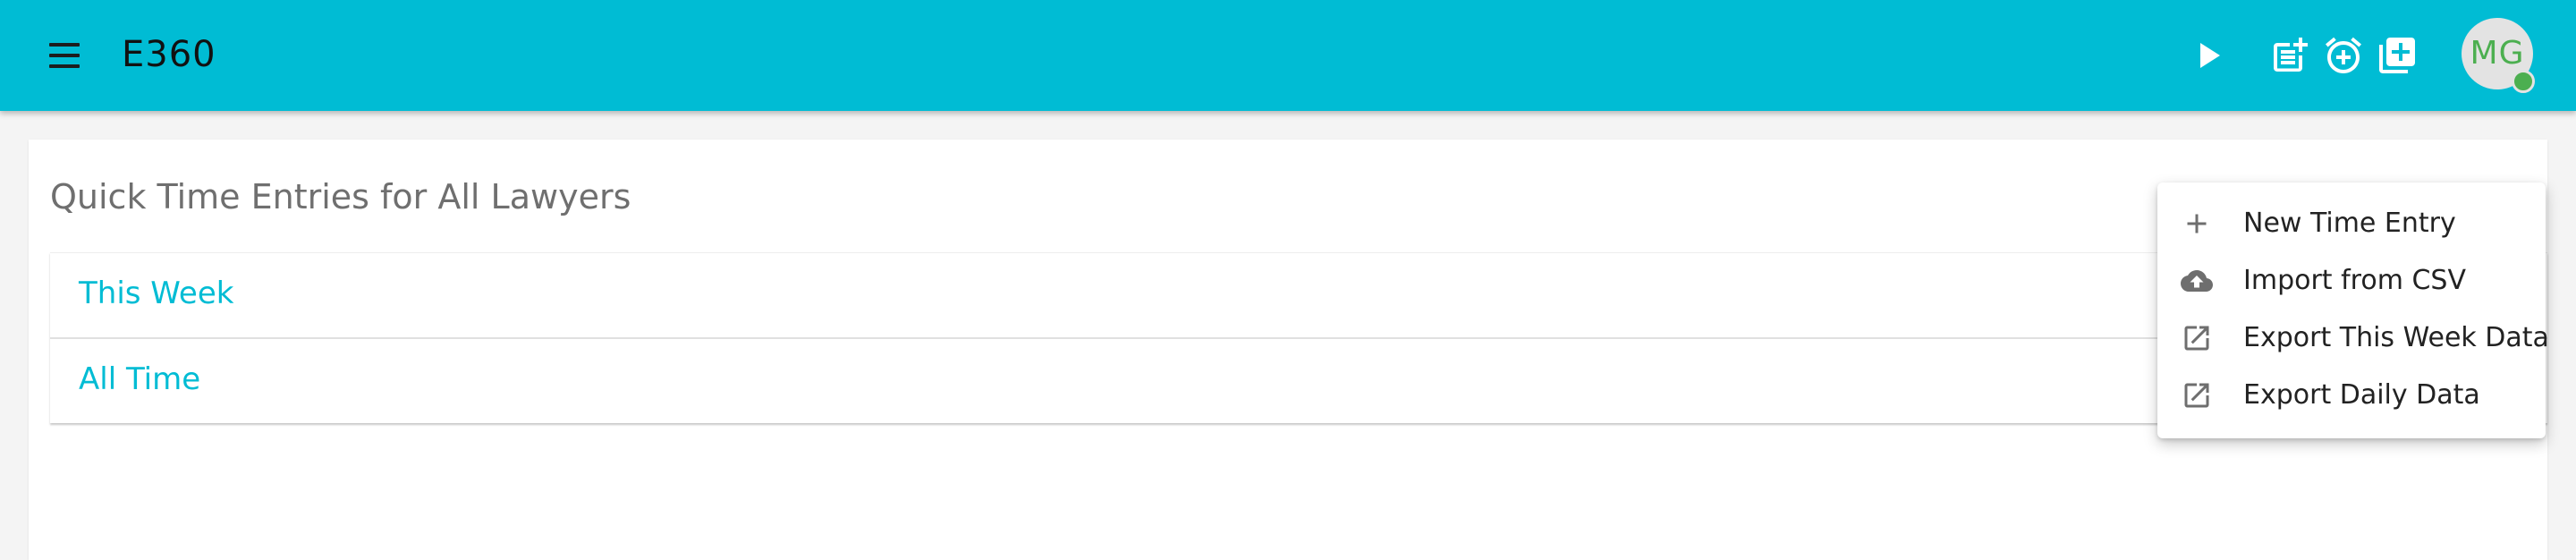 The image size is (2576, 560). Describe the element at coordinates (2197, 281) in the screenshot. I see `cloud-upload-icon` at that location.